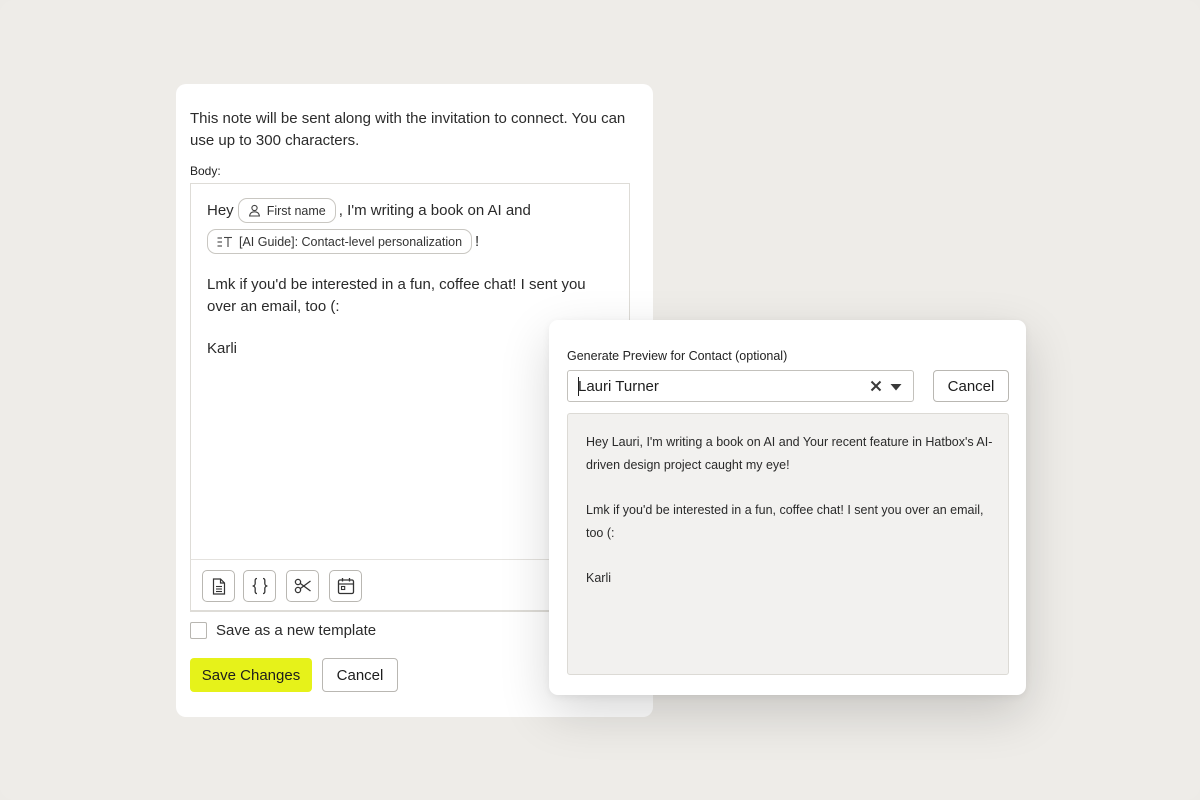 The height and width of the screenshot is (800, 1200). I want to click on braces-icon, so click(259, 586).